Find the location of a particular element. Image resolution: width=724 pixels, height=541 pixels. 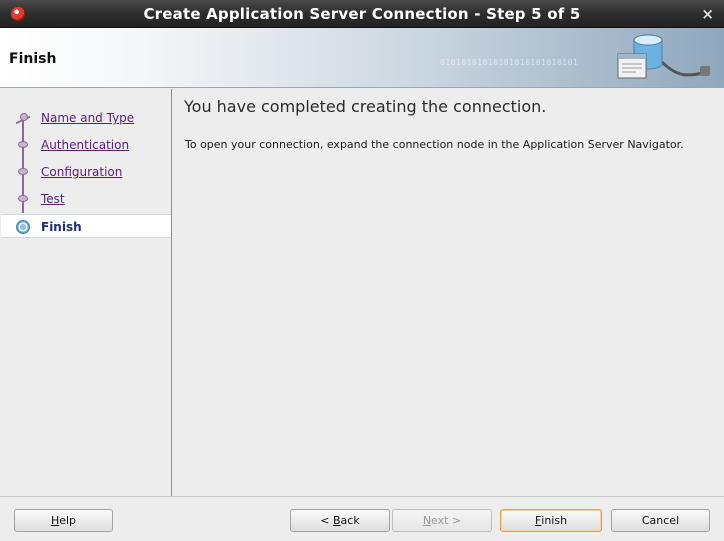

help-mnemonic: H is located at coordinates (55, 520).